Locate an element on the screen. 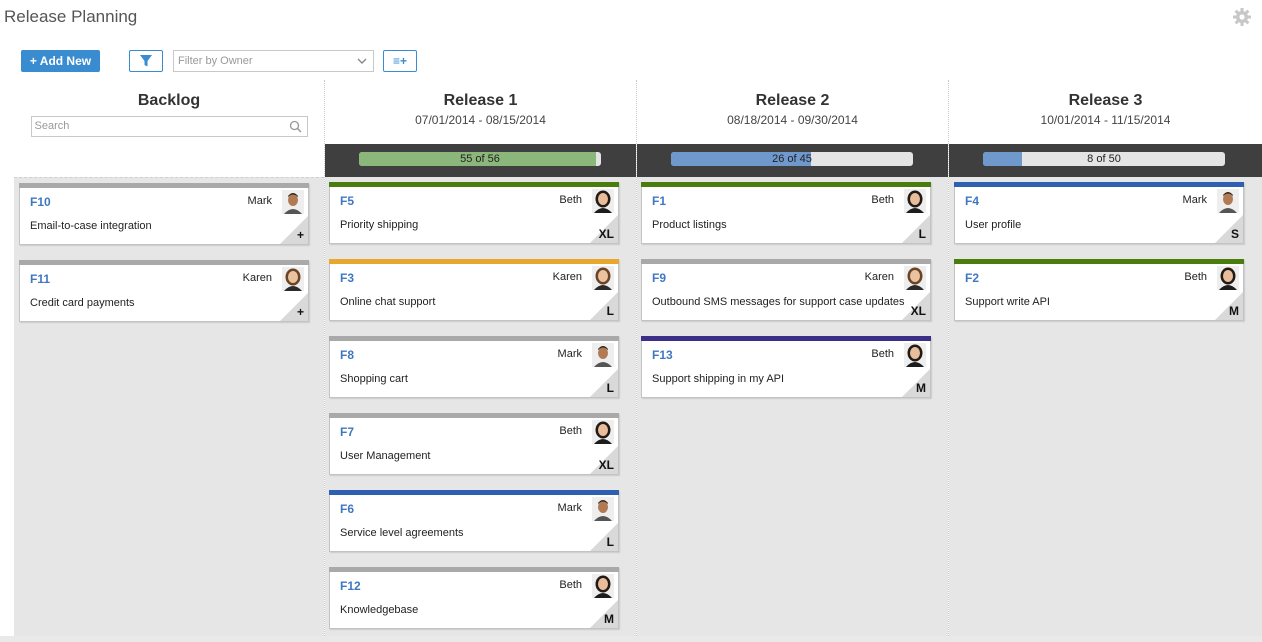 The width and height of the screenshot is (1262, 642). feature-id-link: F11 is located at coordinates (40, 279).